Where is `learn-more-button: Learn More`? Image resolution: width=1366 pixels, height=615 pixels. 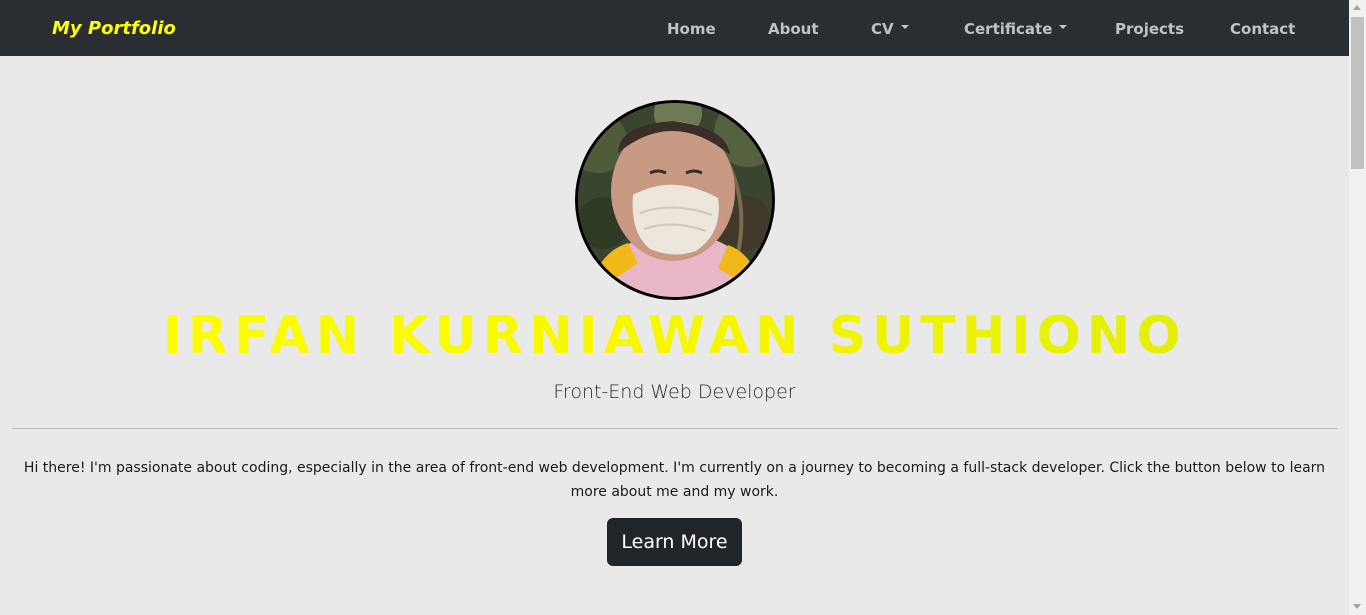 learn-more-button: Learn More is located at coordinates (674, 542).